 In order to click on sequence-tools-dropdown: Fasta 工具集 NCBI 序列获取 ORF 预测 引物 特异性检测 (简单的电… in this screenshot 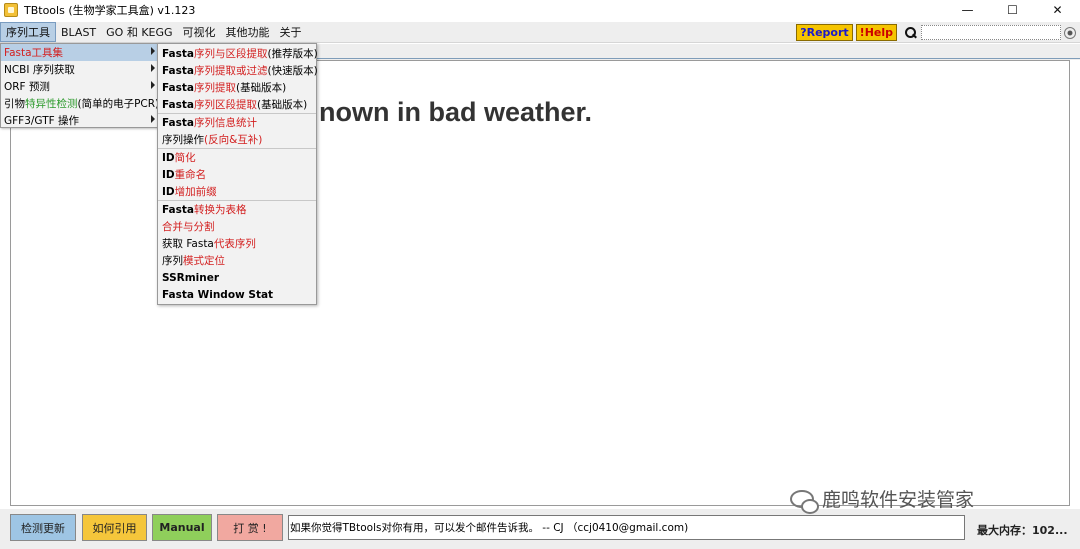, I will do `click(79, 85)`.